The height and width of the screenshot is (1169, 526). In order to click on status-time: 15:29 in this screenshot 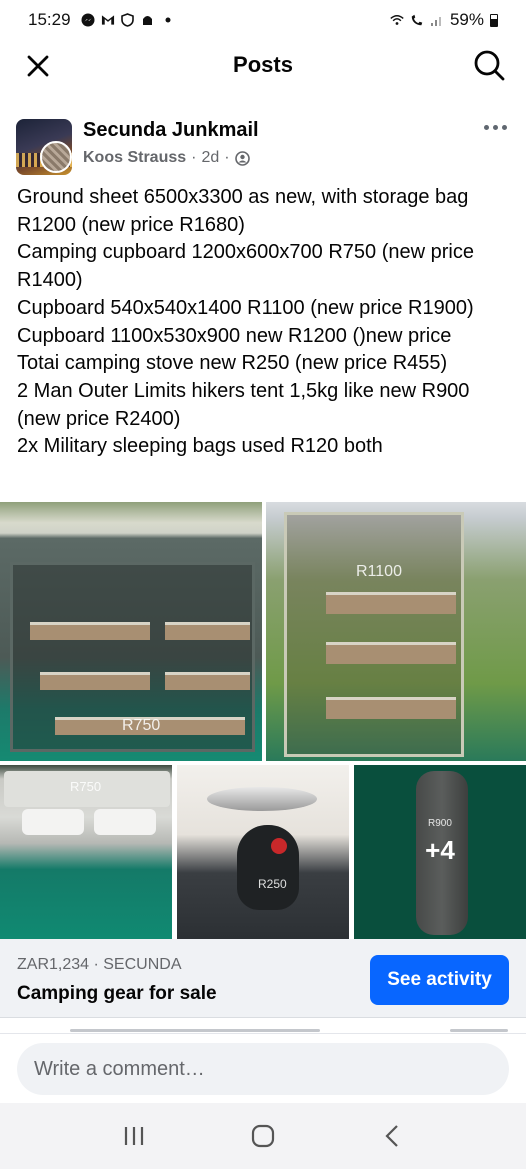, I will do `click(49, 19)`.